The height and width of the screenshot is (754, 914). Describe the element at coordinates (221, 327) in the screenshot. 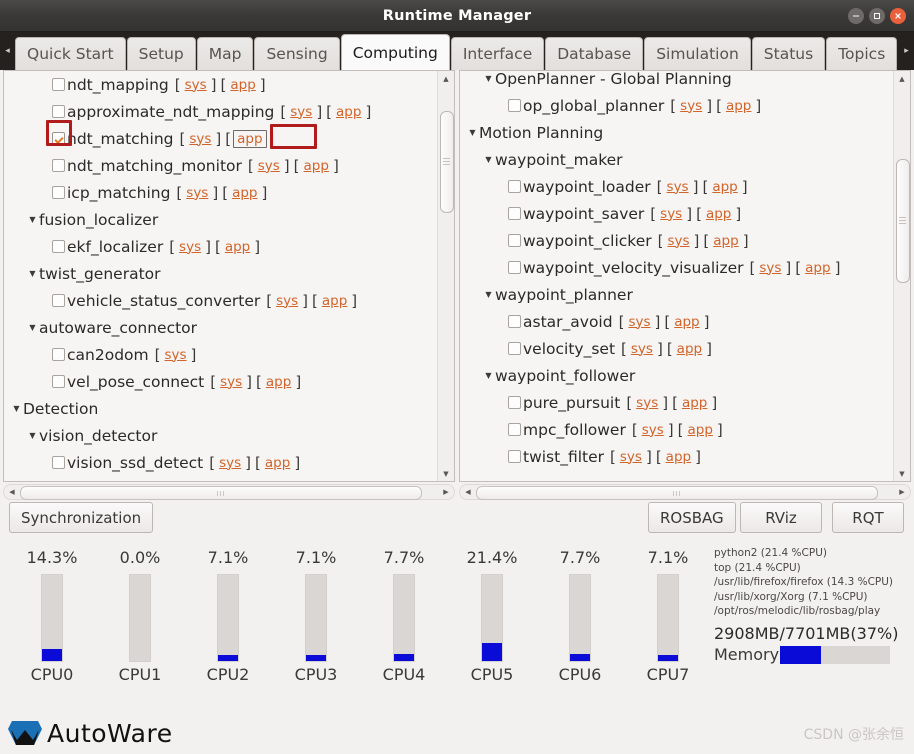

I see `tree-group-row: ▼ autoware_connector` at that location.